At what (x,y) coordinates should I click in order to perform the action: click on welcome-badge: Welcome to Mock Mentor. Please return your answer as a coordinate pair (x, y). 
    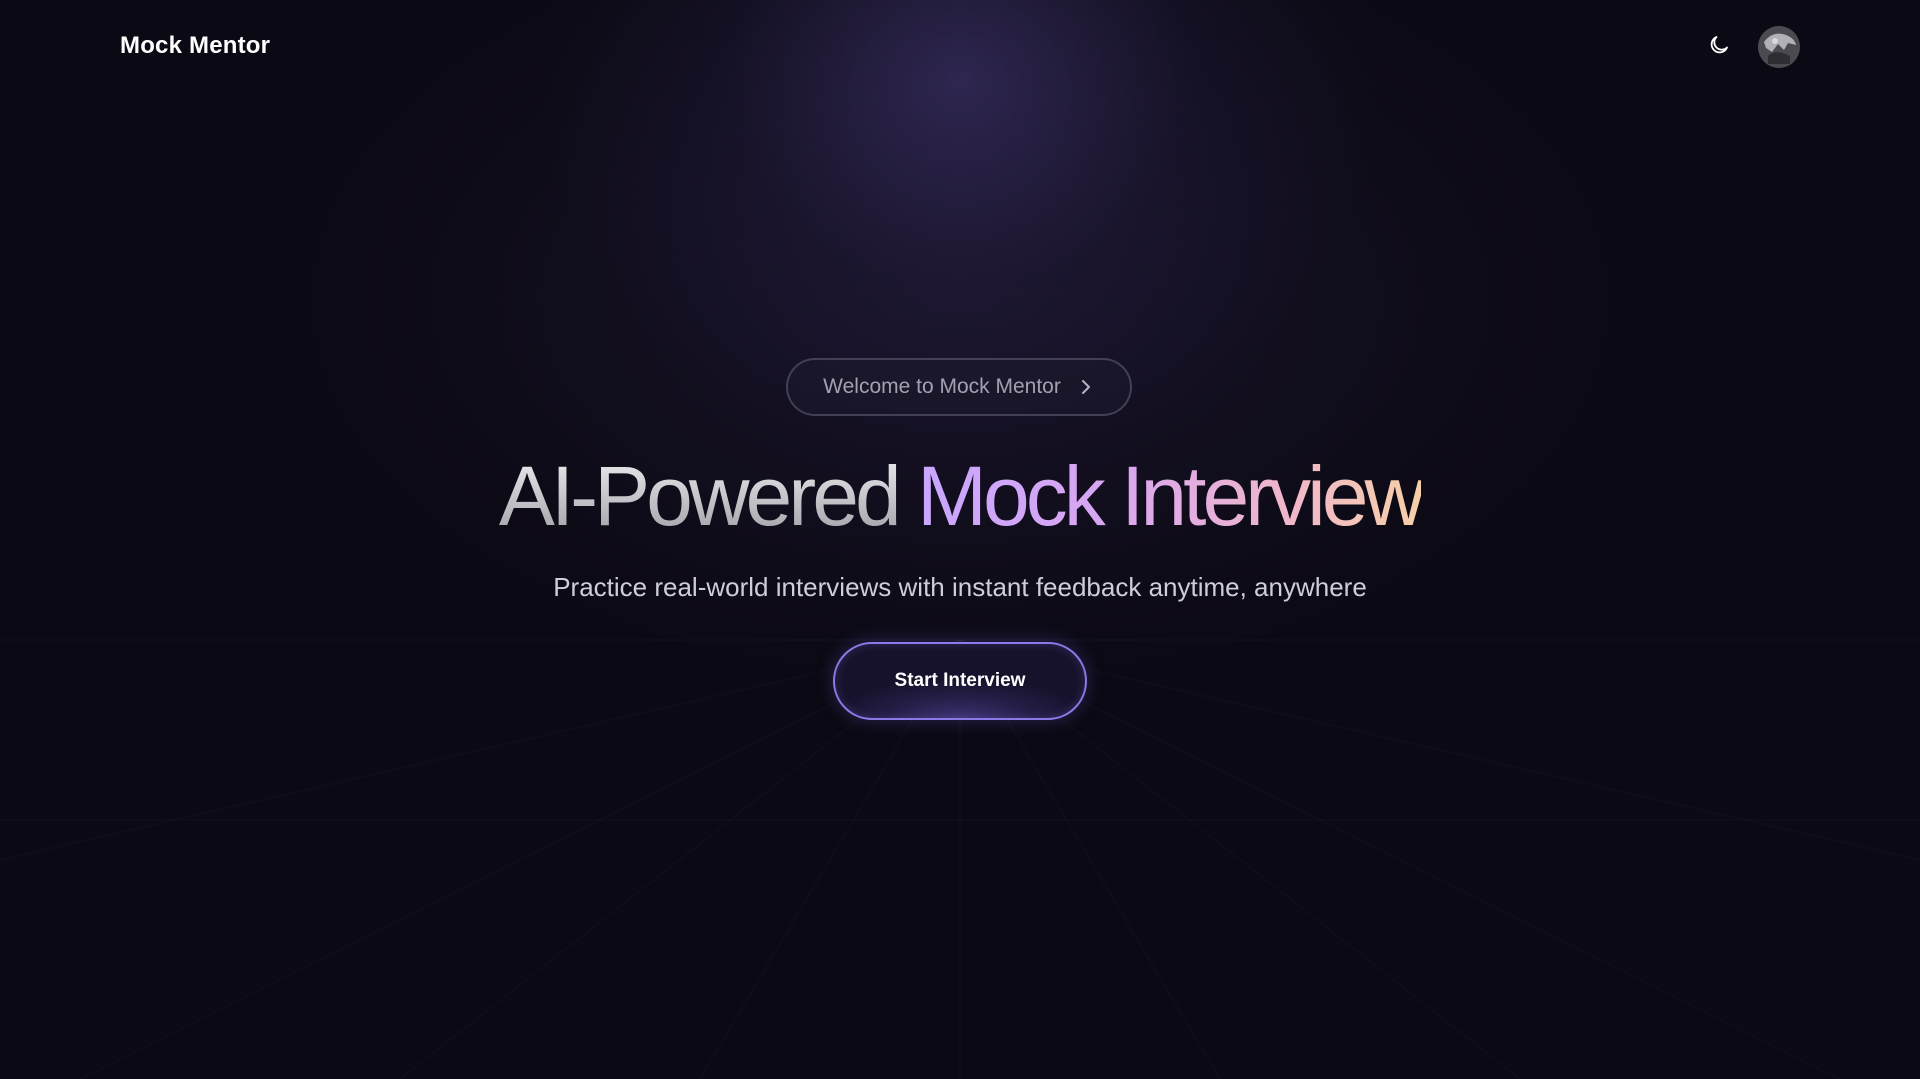
    Looking at the image, I should click on (959, 387).